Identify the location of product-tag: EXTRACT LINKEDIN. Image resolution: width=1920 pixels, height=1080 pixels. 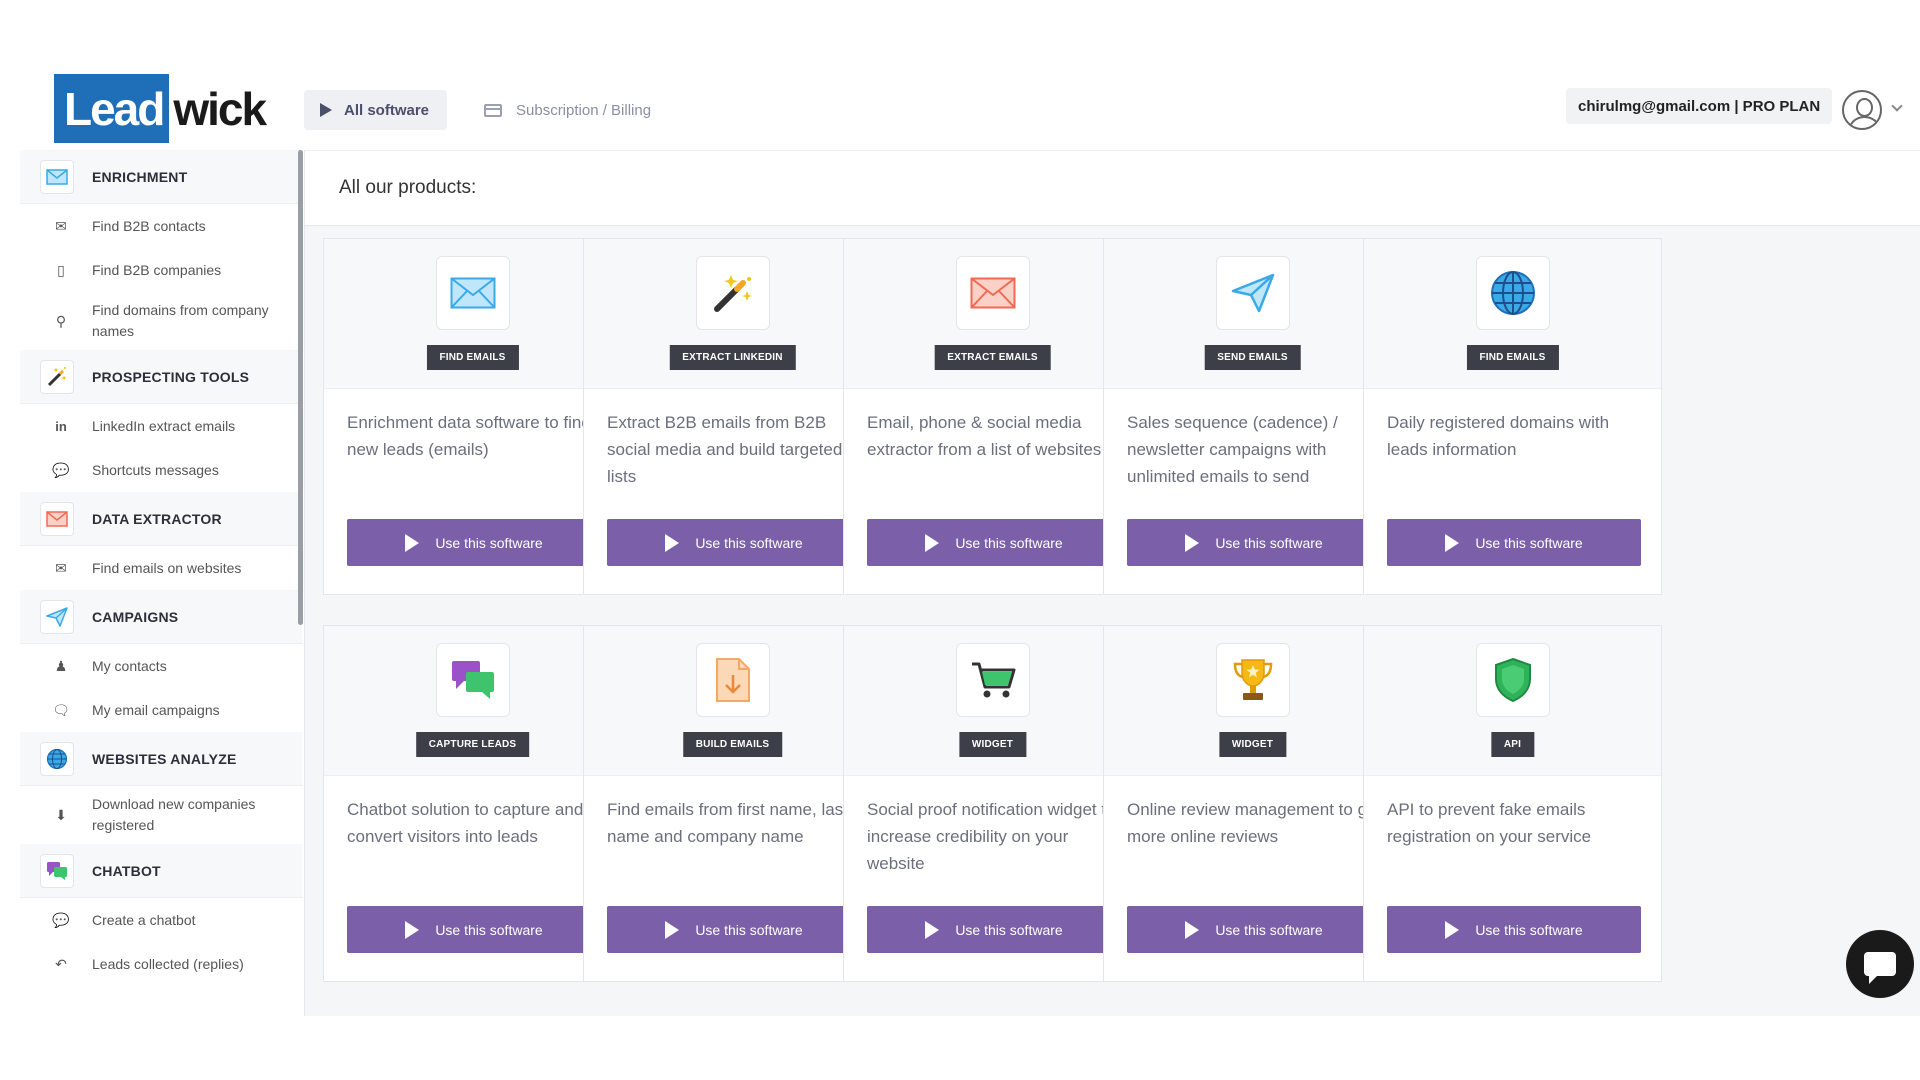
(732, 357).